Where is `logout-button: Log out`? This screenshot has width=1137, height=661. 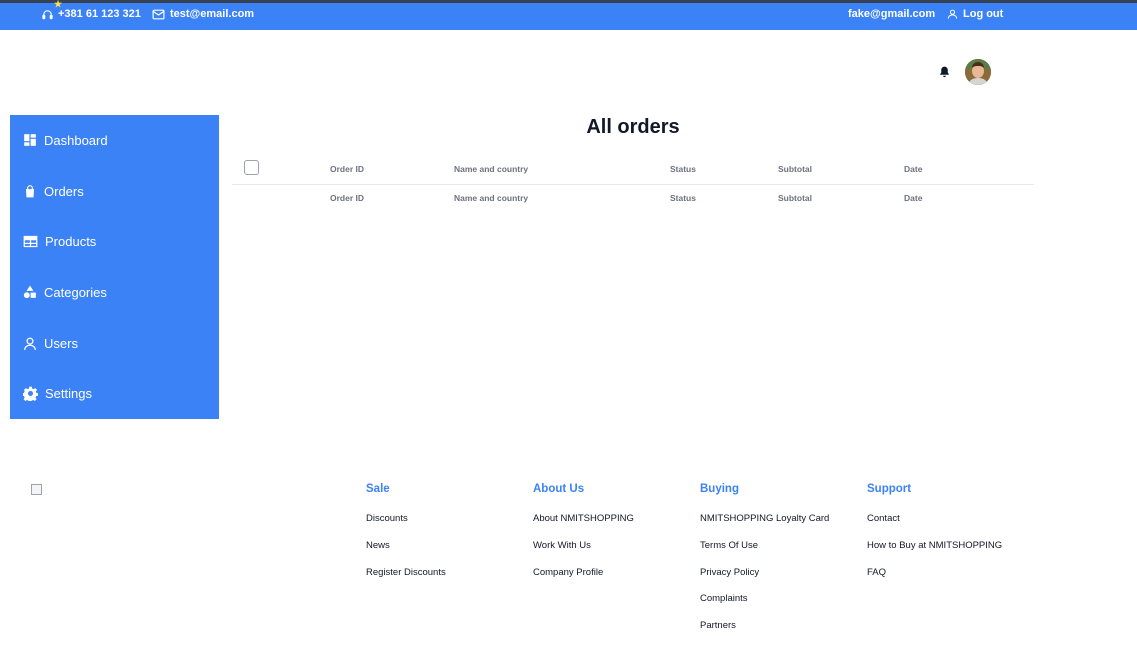
logout-button: Log out is located at coordinates (975, 14).